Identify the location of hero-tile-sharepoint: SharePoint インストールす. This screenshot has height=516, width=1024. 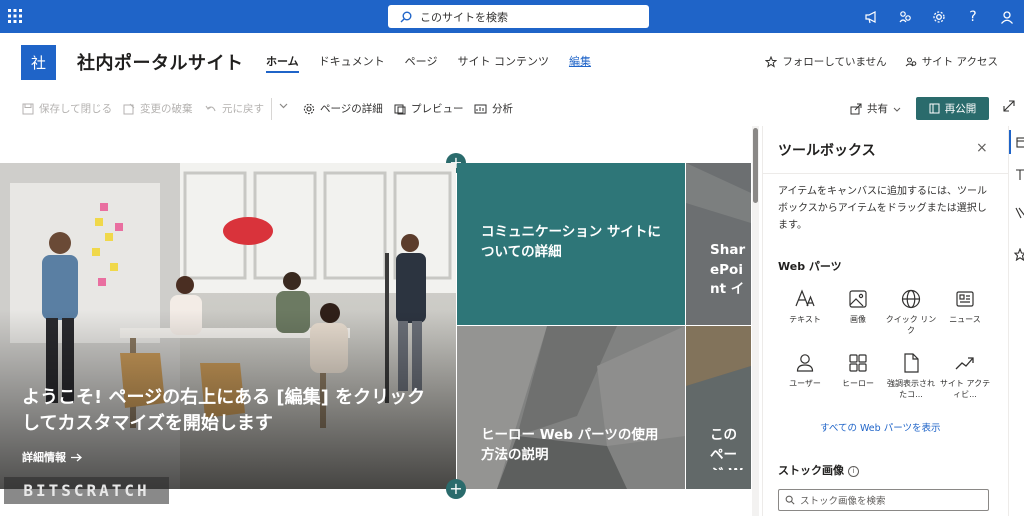
(718, 244).